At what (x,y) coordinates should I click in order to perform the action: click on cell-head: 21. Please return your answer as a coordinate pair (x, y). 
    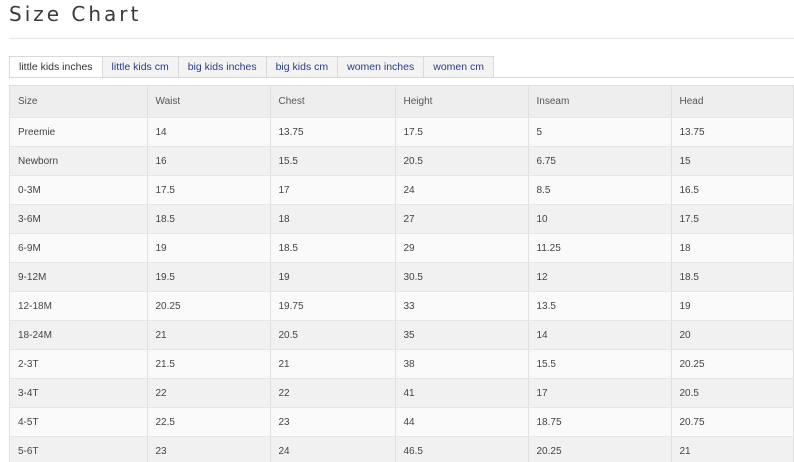
    Looking at the image, I should click on (732, 449).